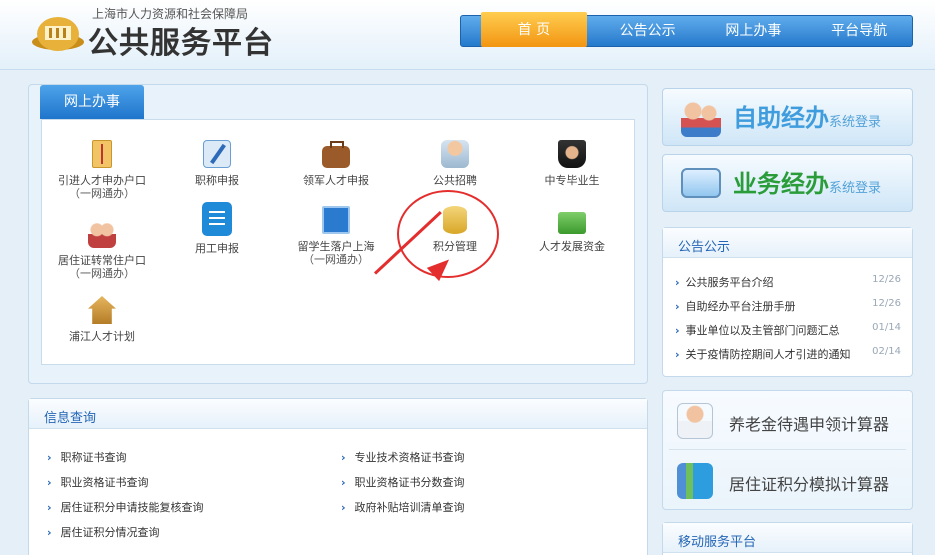  I want to click on service-public-recruitment: 公共招聘, so click(455, 163).